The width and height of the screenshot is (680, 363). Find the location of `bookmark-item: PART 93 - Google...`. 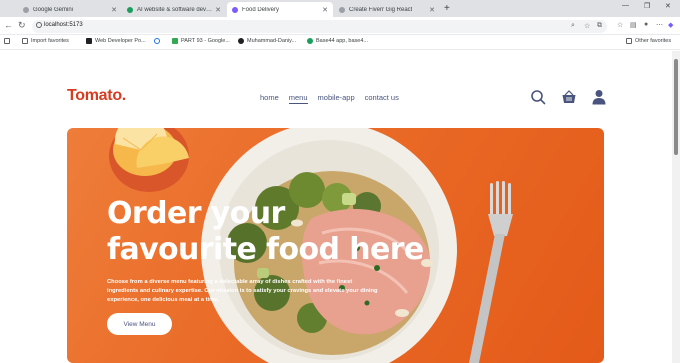

bookmark-item: PART 93 - Google... is located at coordinates (201, 41).